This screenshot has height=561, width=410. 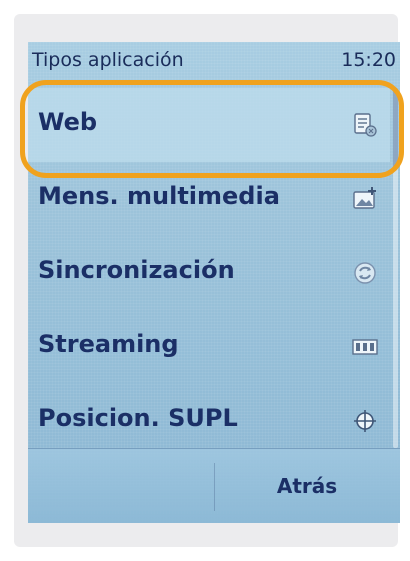 I want to click on multimedia-message-icon, so click(x=365, y=199).